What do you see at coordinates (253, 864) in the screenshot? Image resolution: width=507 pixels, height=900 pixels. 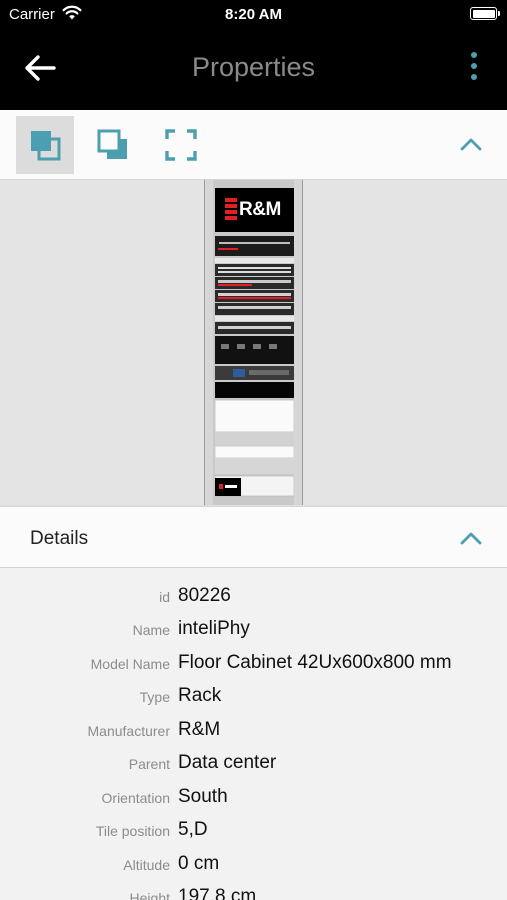 I see `property-row: Altitude 0 cm` at bounding box center [253, 864].